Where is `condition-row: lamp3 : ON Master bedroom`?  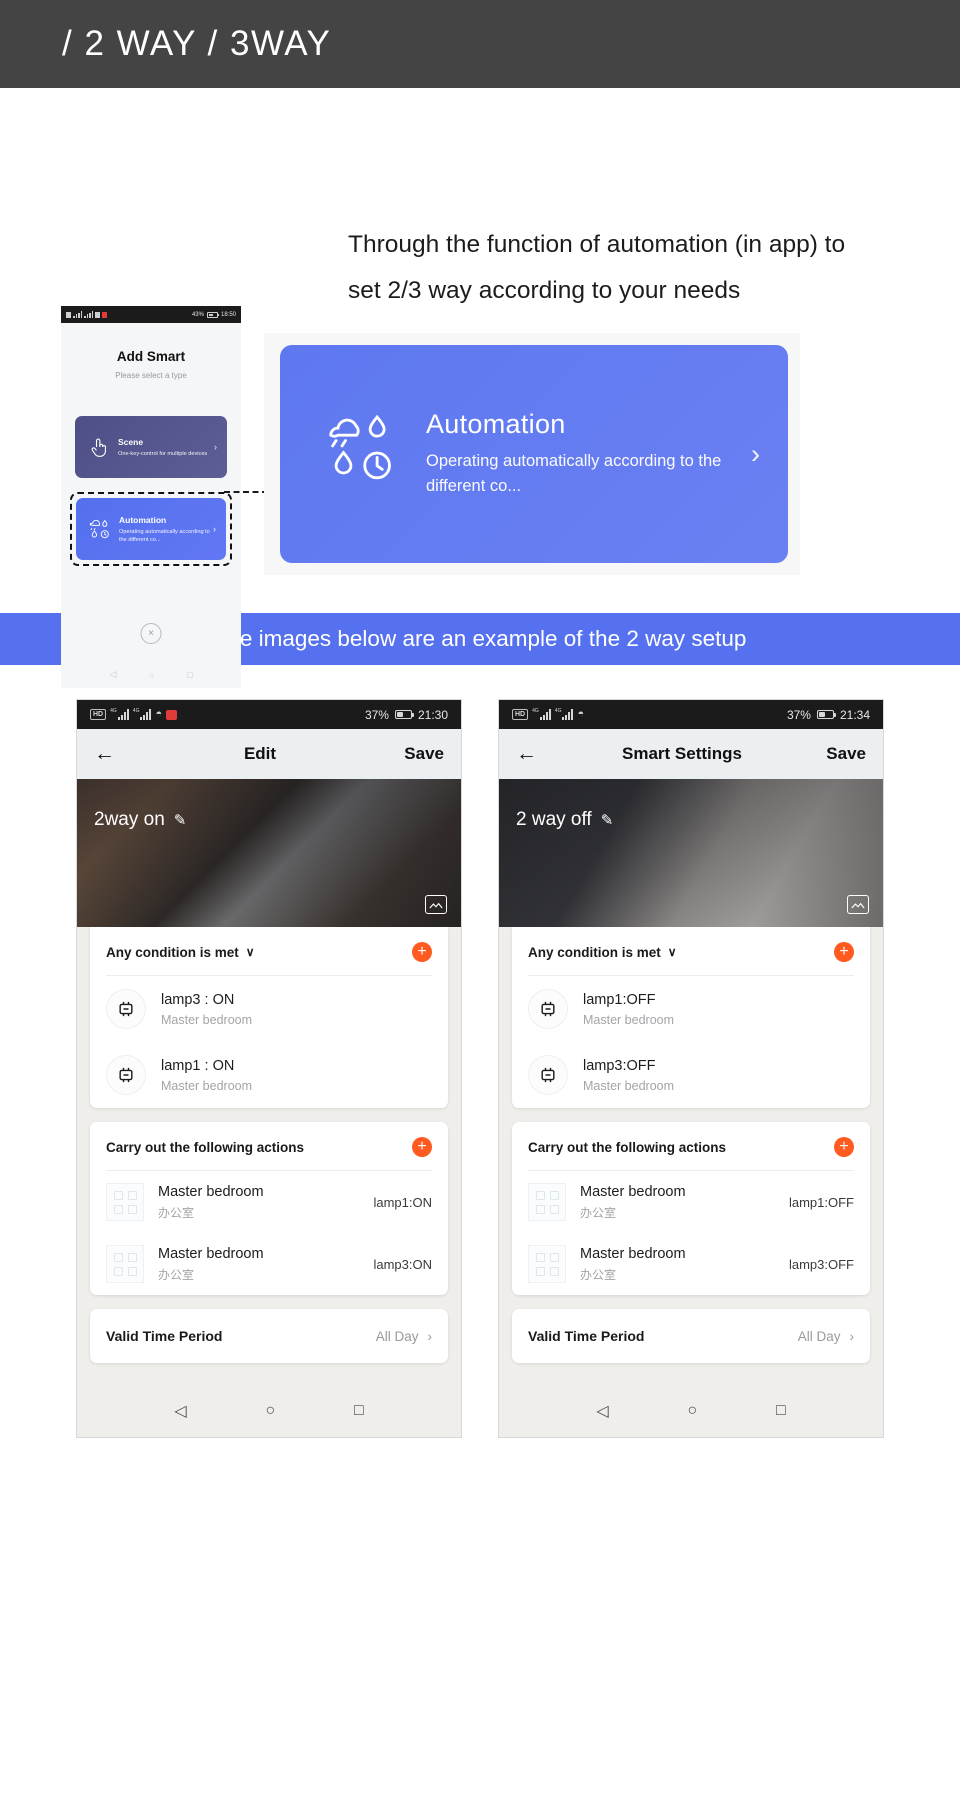
condition-row: lamp3 : ON Master bedroom is located at coordinates (269, 1009).